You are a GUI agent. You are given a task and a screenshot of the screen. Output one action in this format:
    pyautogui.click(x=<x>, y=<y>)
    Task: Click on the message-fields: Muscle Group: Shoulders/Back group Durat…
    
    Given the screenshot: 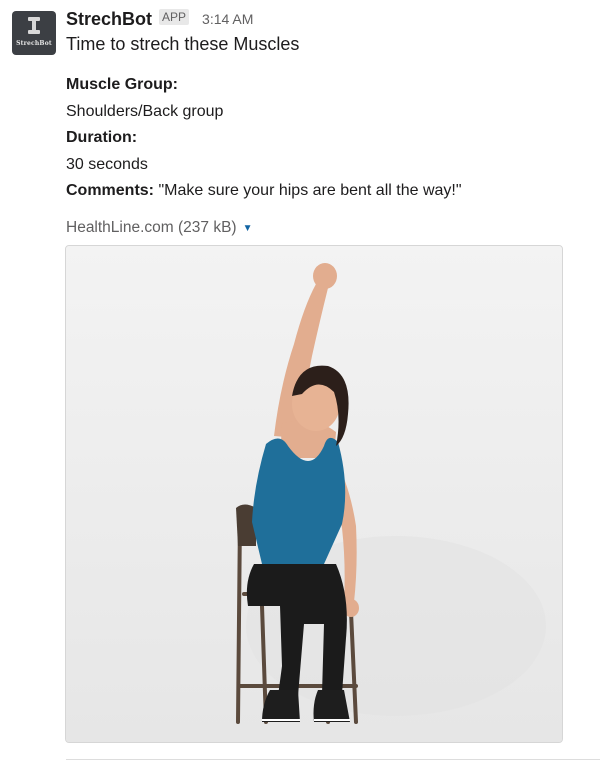 What is the action you would take?
    pyautogui.click(x=264, y=138)
    